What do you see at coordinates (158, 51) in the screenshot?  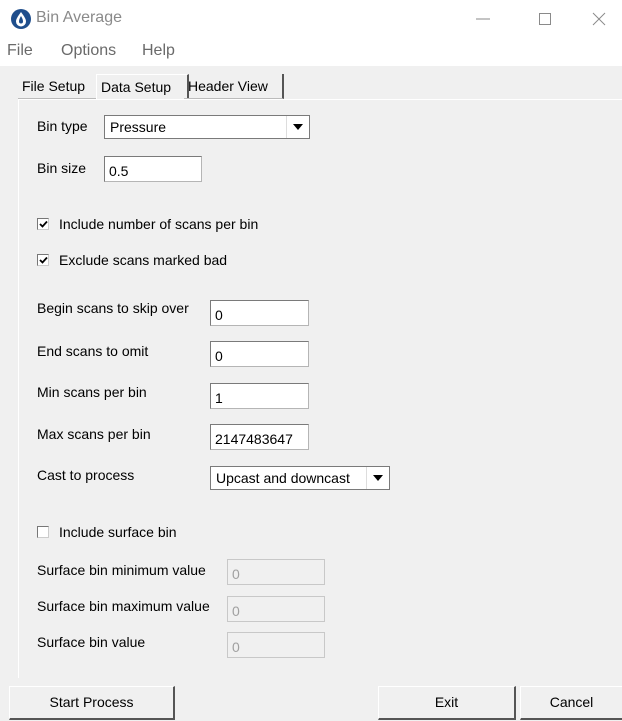 I see `menu-help: Help` at bounding box center [158, 51].